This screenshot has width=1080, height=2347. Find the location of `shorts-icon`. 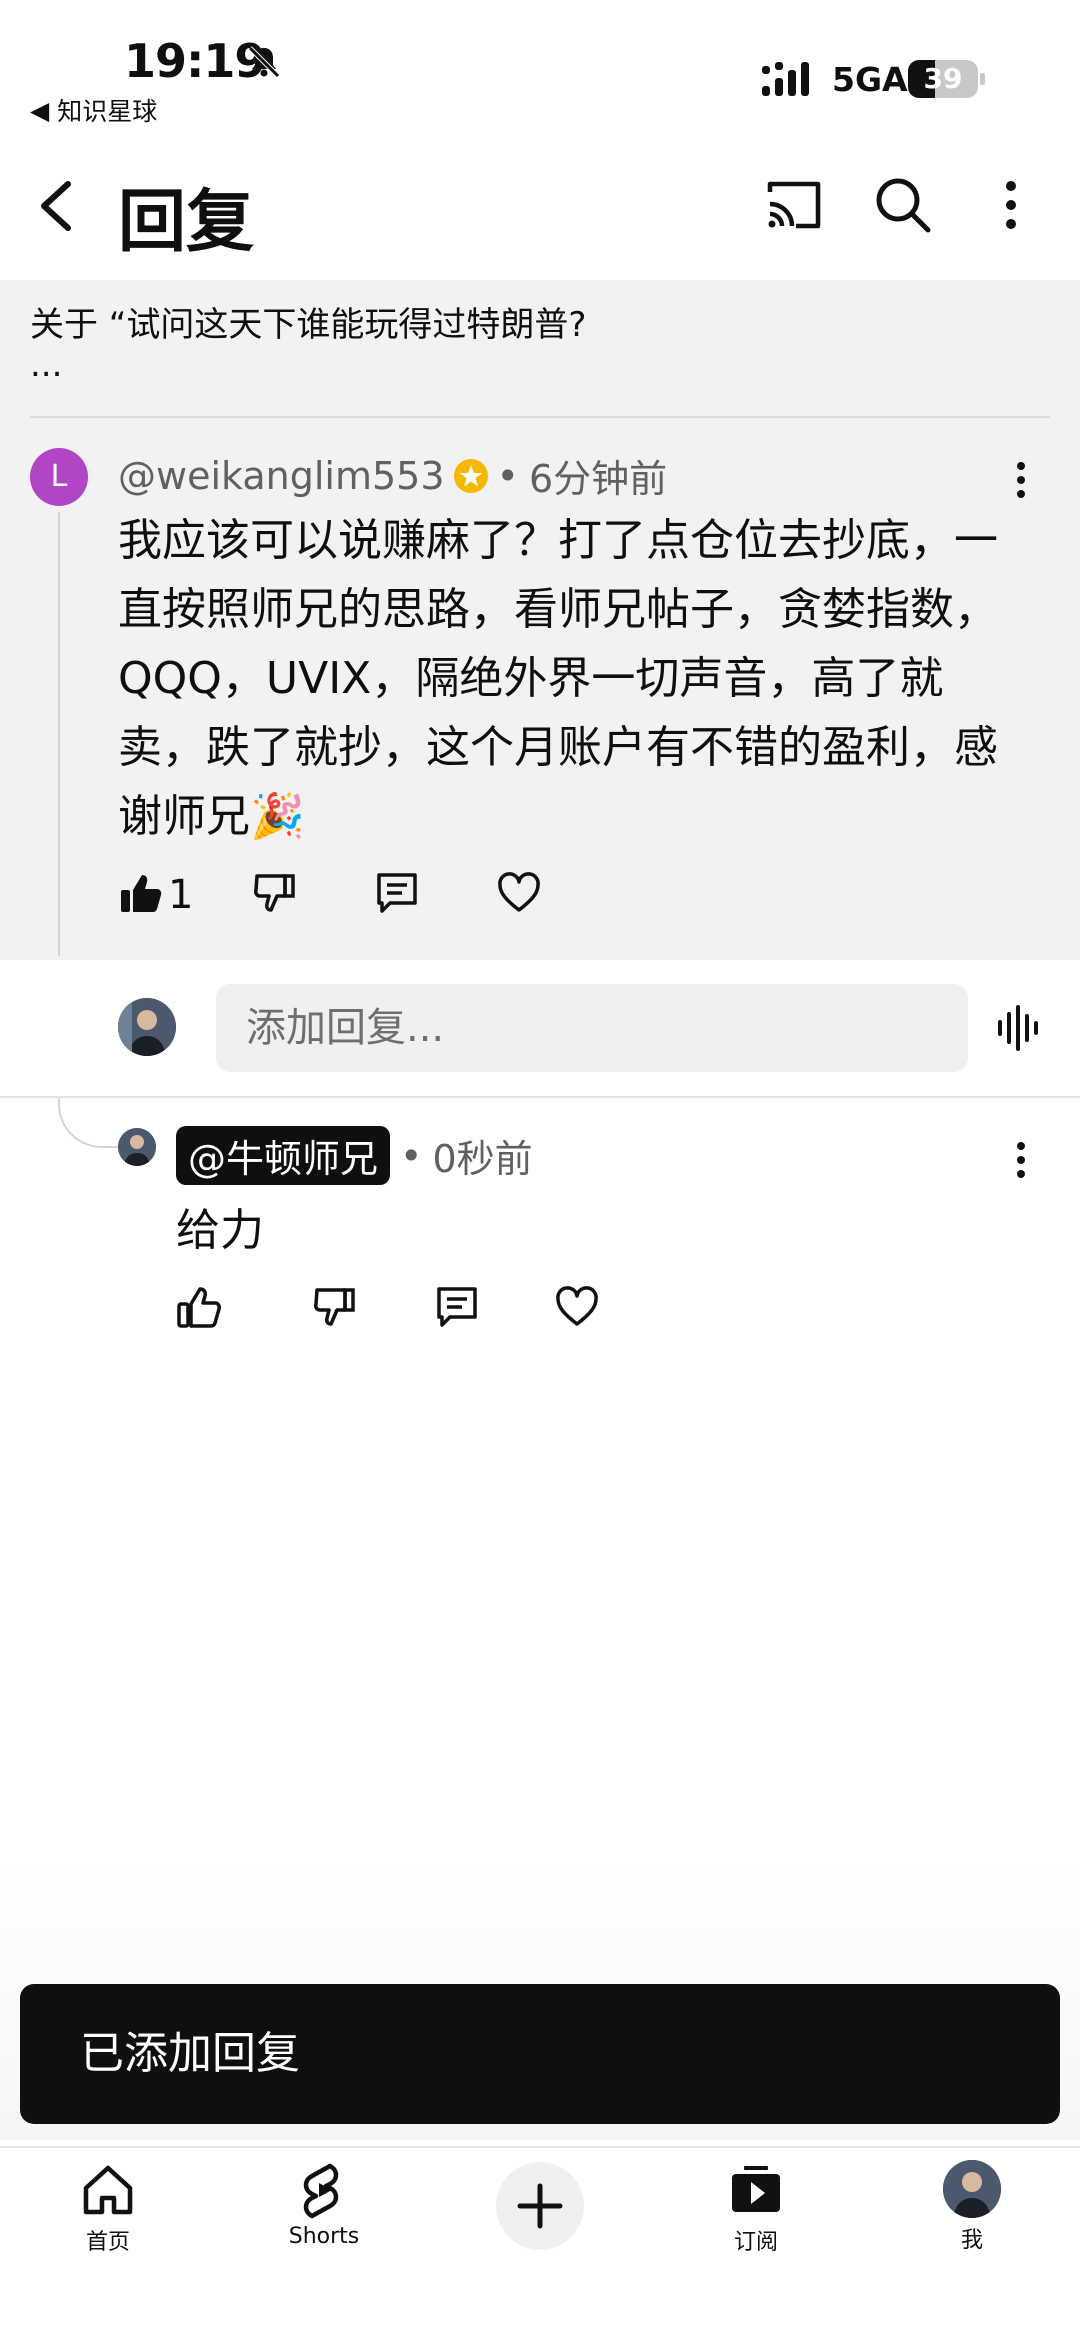

shorts-icon is located at coordinates (321, 2191).